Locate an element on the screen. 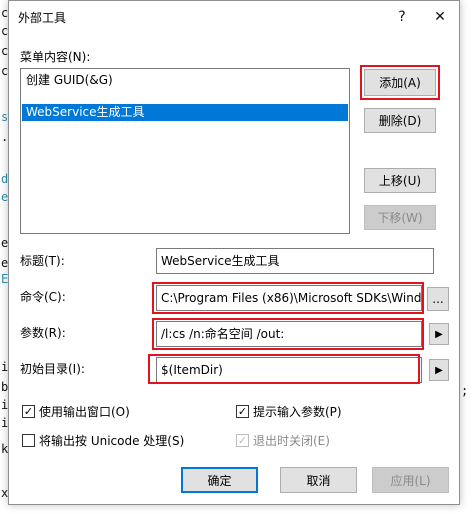 This screenshot has width=471, height=517. arguments-menu-button: ▶ is located at coordinates (439, 334).